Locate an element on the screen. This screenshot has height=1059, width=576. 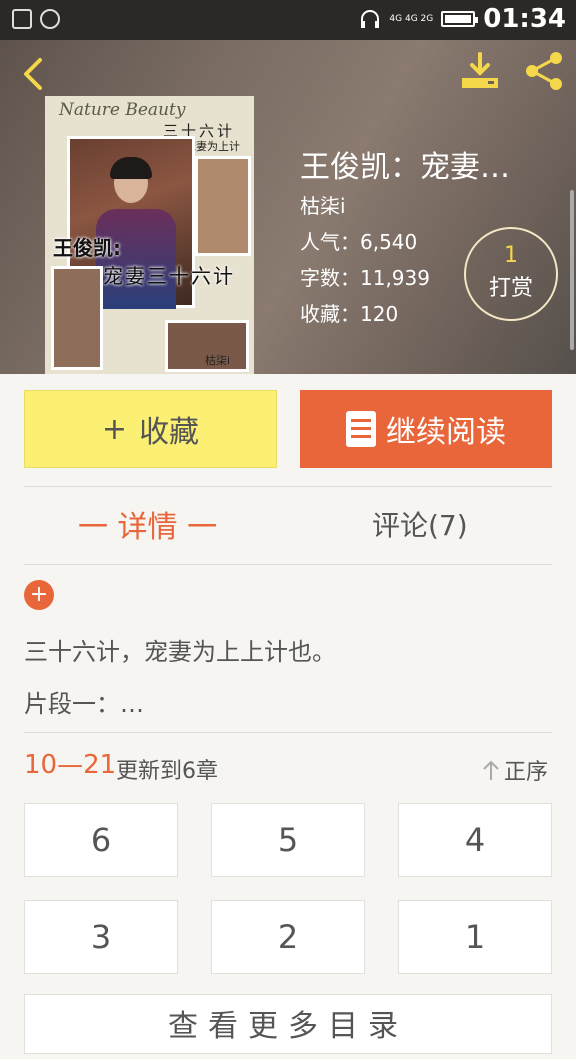
add-favorite-button: + 收藏 is located at coordinates (150, 429).